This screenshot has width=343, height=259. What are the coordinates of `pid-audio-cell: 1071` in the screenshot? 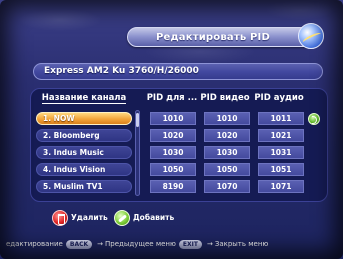 It's located at (281, 186).